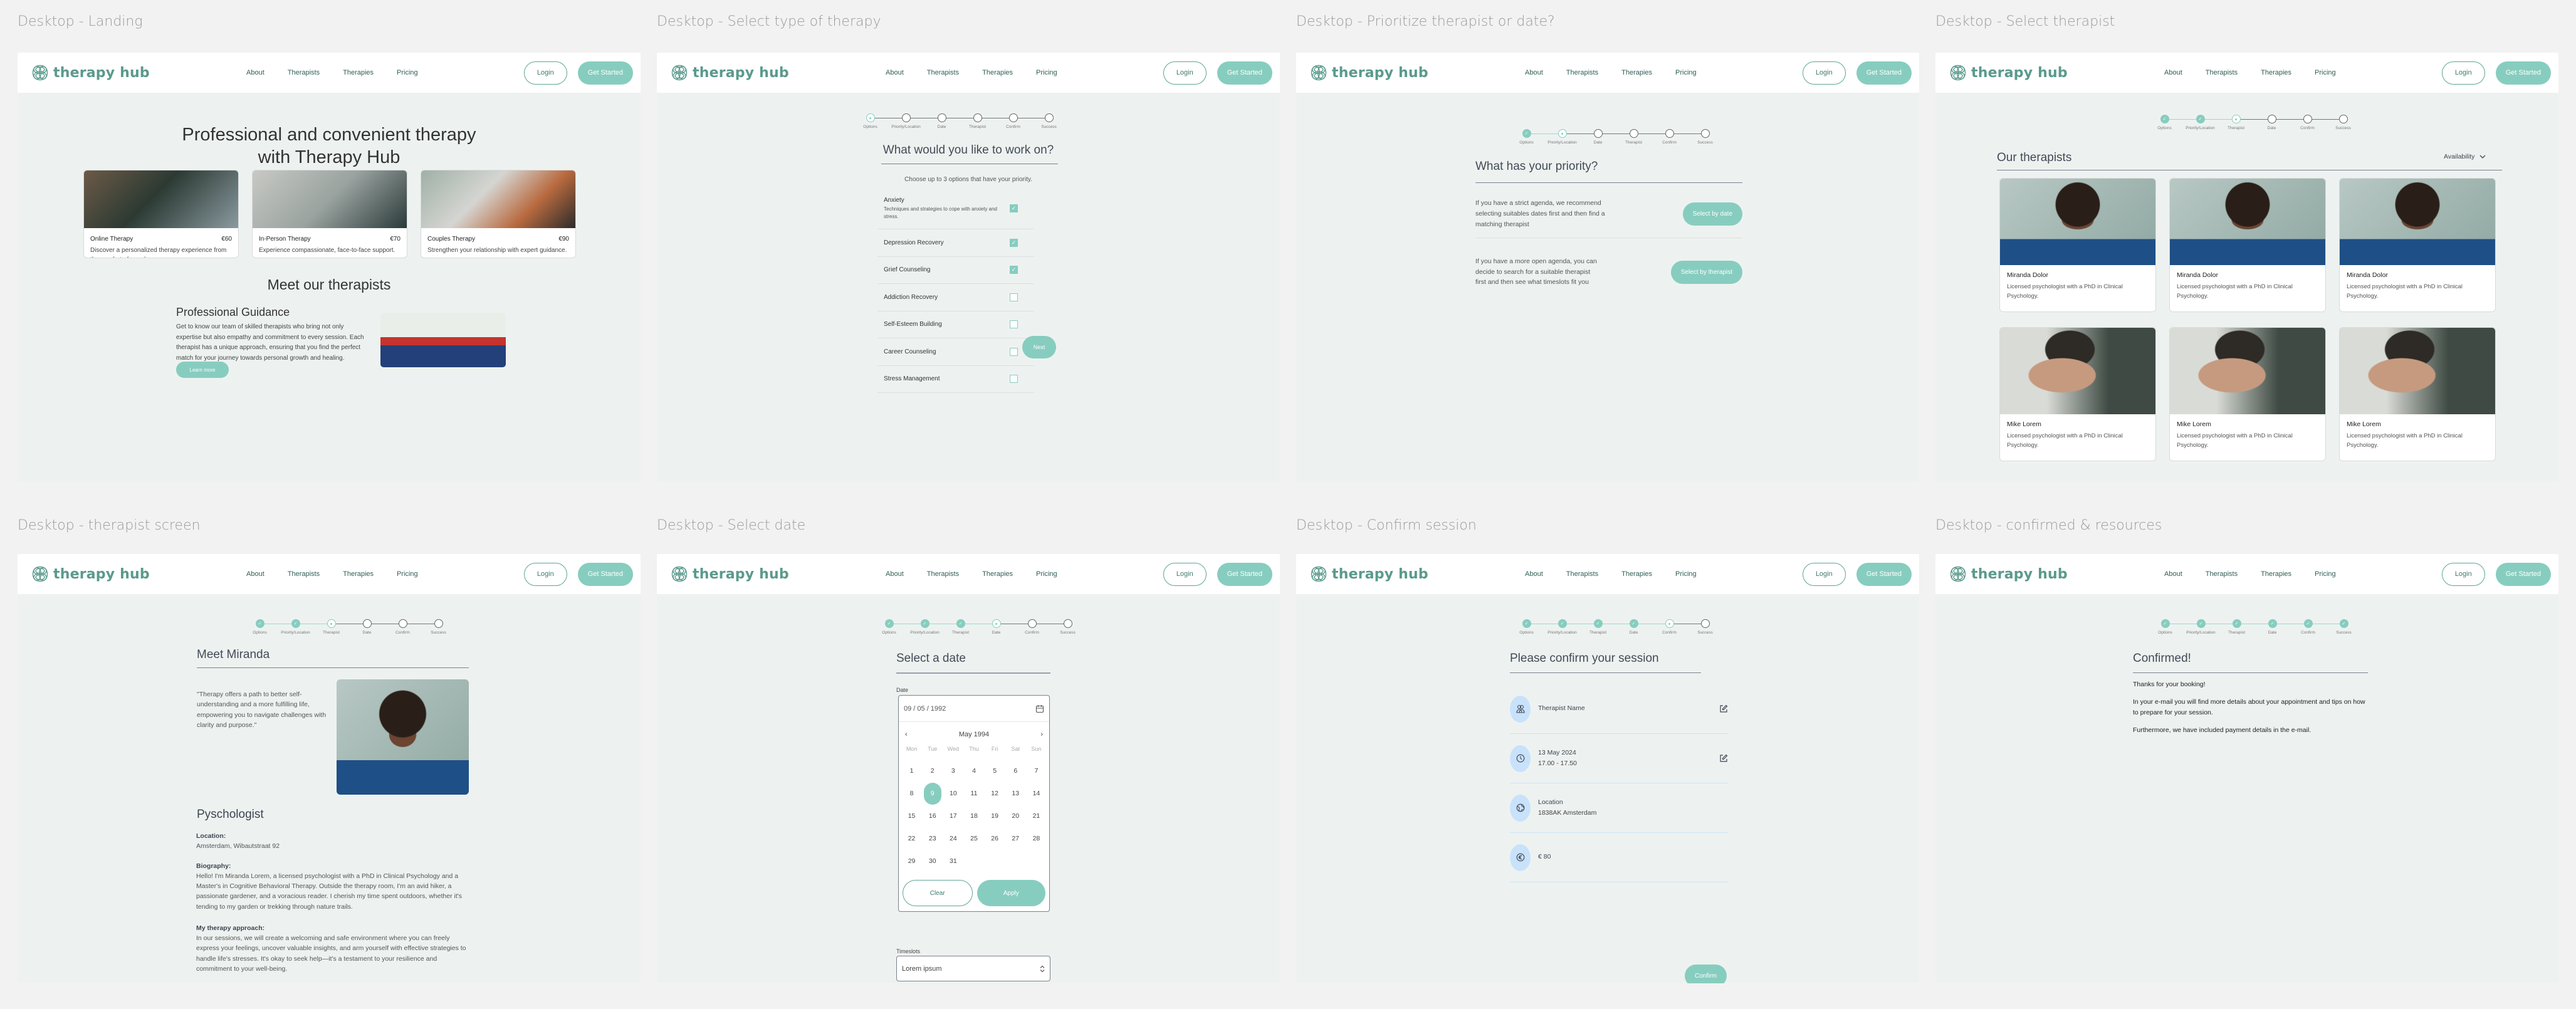 The height and width of the screenshot is (1009, 2576). I want to click on calendar-day: 9, so click(932, 793).